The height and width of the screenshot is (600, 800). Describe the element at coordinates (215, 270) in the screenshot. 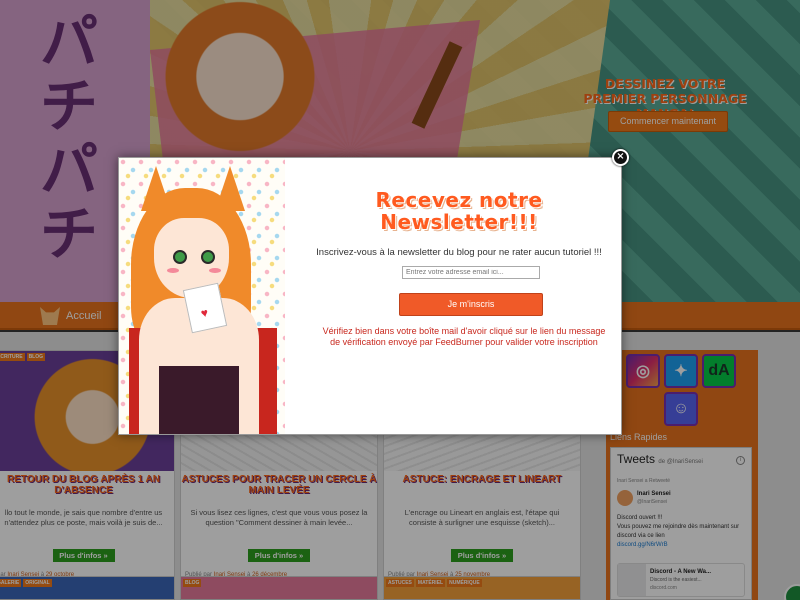

I see `blush-right` at that location.